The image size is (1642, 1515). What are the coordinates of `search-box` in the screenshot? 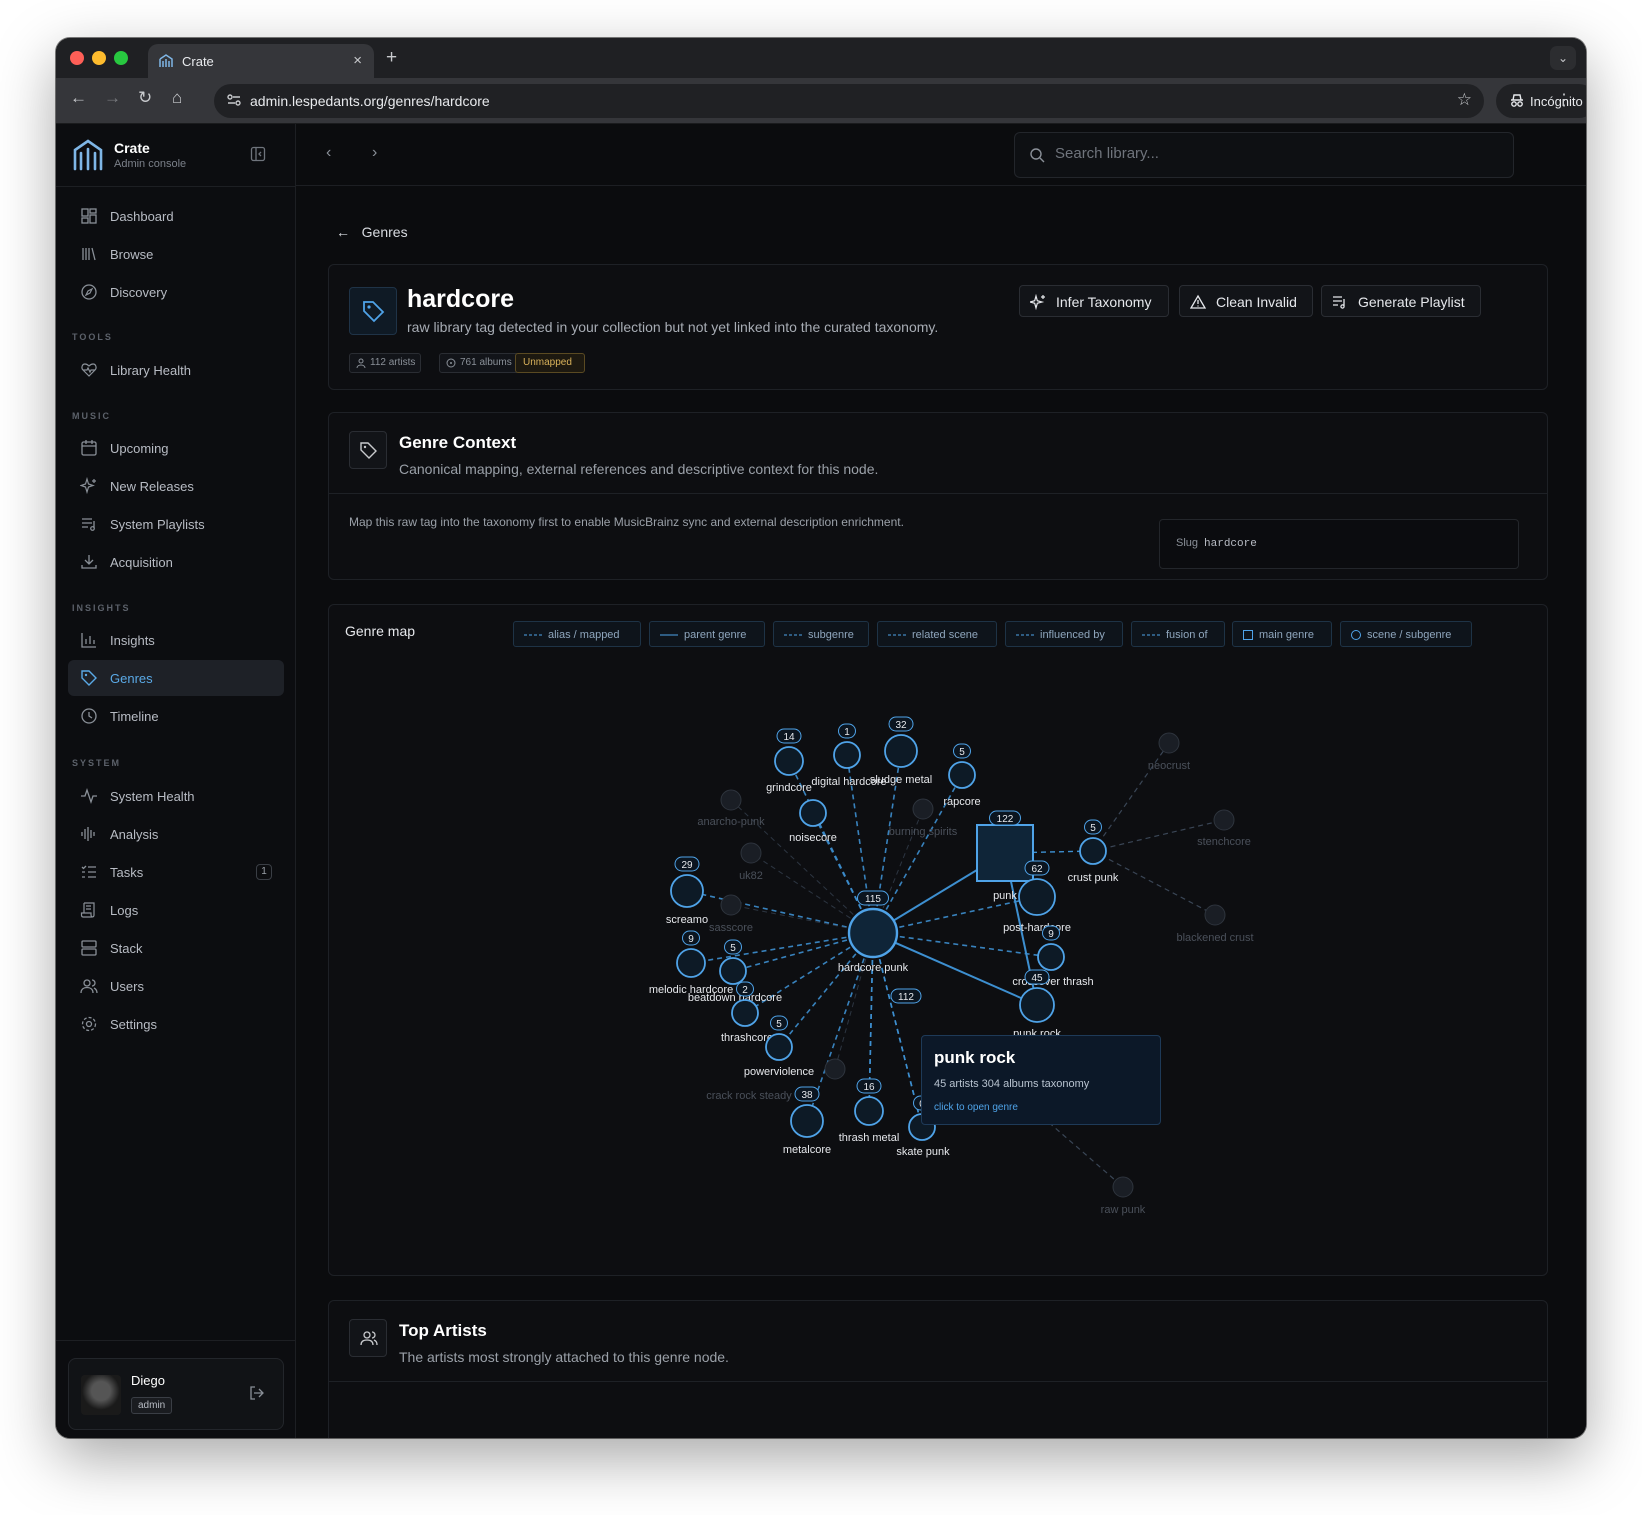 It's located at (1264, 155).